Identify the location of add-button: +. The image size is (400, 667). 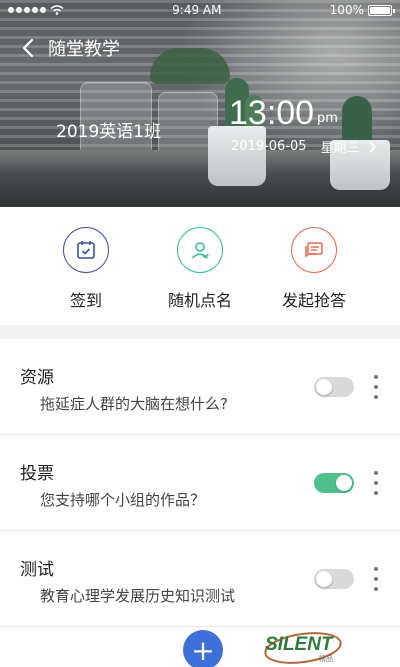
(203, 648).